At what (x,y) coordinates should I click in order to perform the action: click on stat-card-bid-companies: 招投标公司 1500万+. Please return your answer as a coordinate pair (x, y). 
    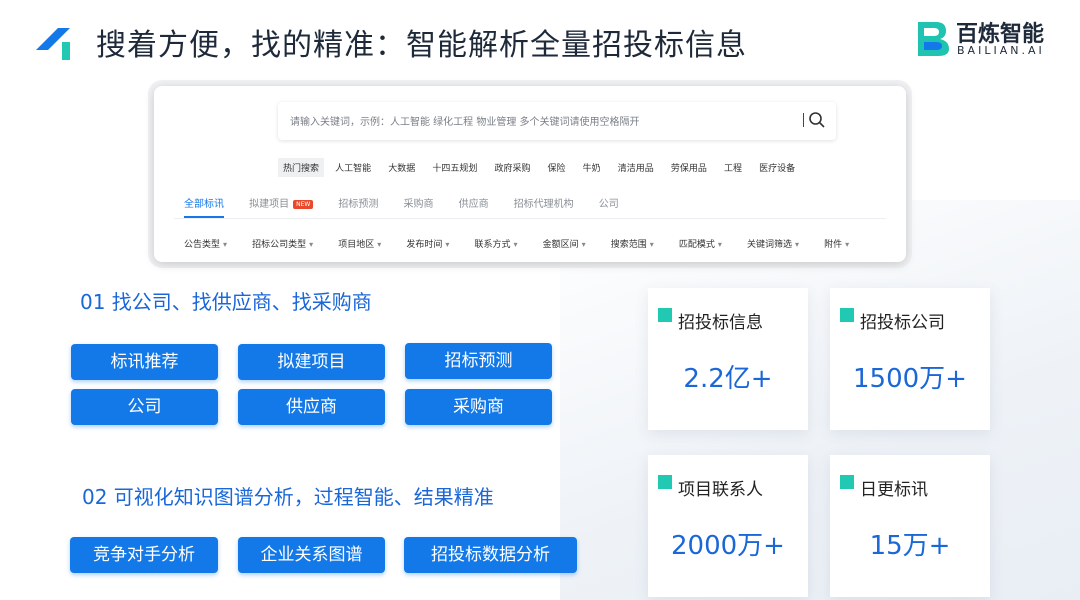
    Looking at the image, I should click on (910, 359).